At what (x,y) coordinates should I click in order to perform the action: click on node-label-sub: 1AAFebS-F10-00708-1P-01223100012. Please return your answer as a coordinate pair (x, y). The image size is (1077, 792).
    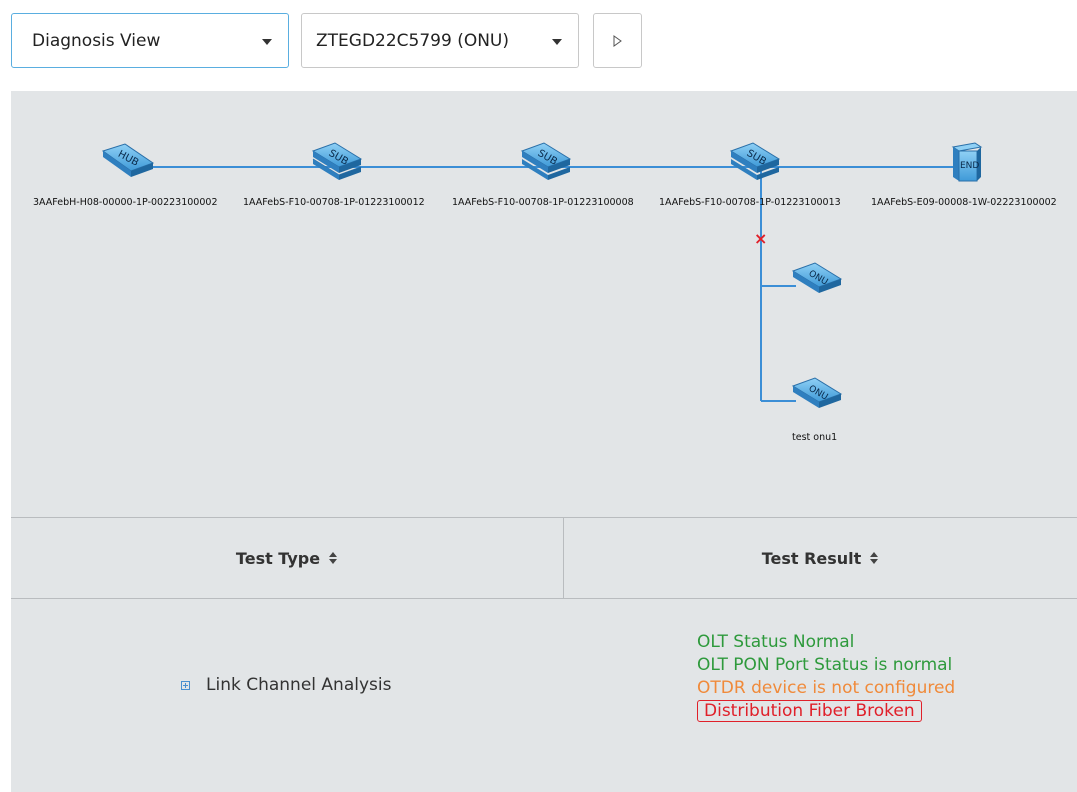
    Looking at the image, I should click on (334, 202).